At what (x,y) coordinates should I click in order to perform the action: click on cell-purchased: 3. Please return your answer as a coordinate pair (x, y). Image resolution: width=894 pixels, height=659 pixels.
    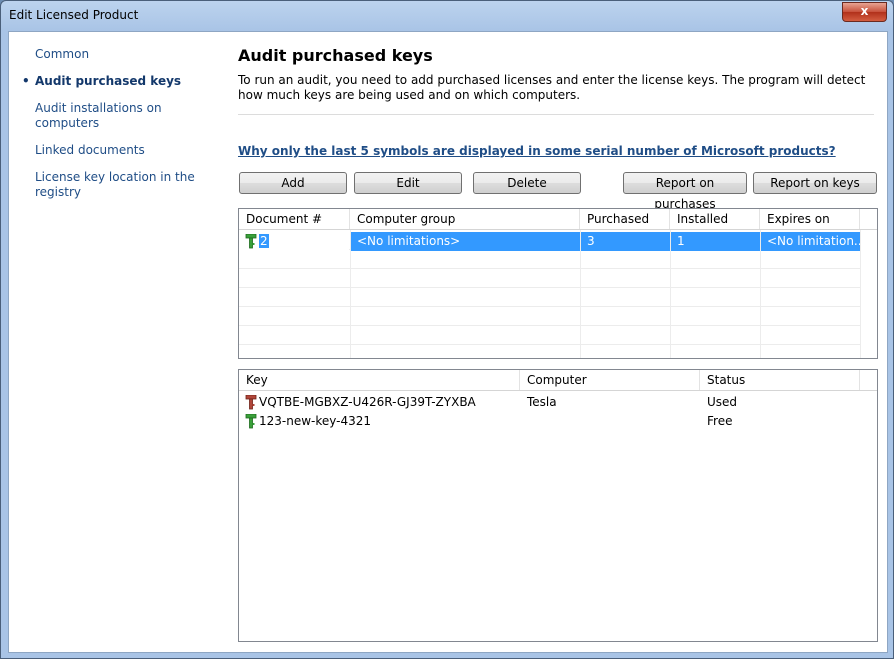
    Looking at the image, I should click on (625, 241).